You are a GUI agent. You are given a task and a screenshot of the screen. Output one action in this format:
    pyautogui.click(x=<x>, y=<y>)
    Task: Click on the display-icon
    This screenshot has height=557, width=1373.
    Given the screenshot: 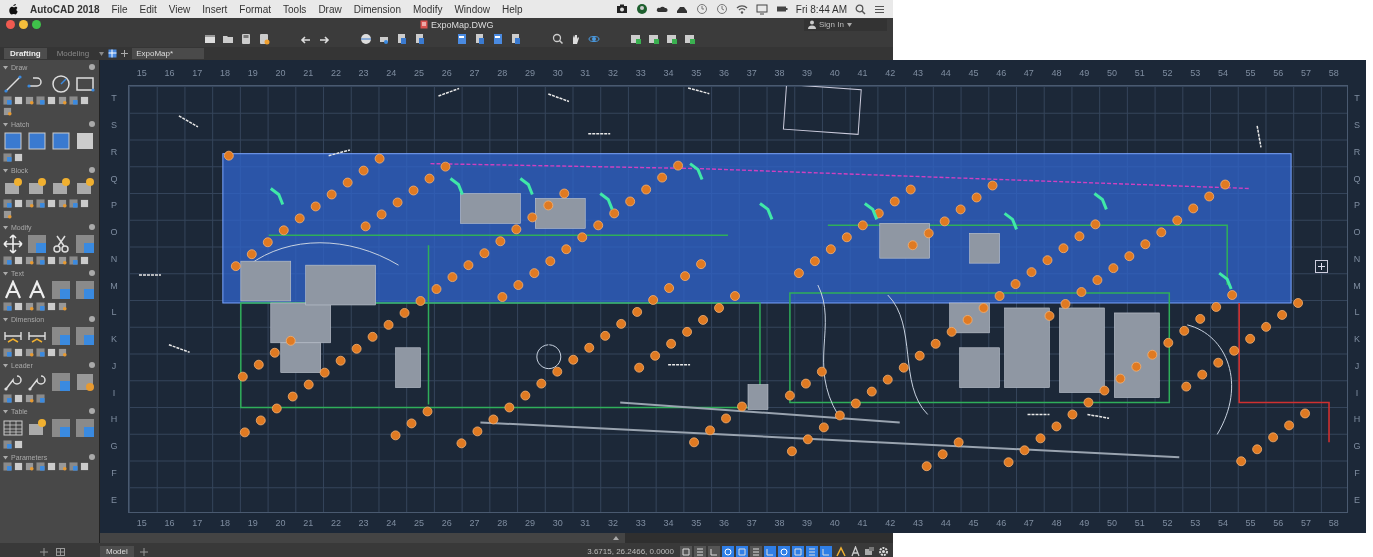 What is the action you would take?
    pyautogui.click(x=761, y=9)
    